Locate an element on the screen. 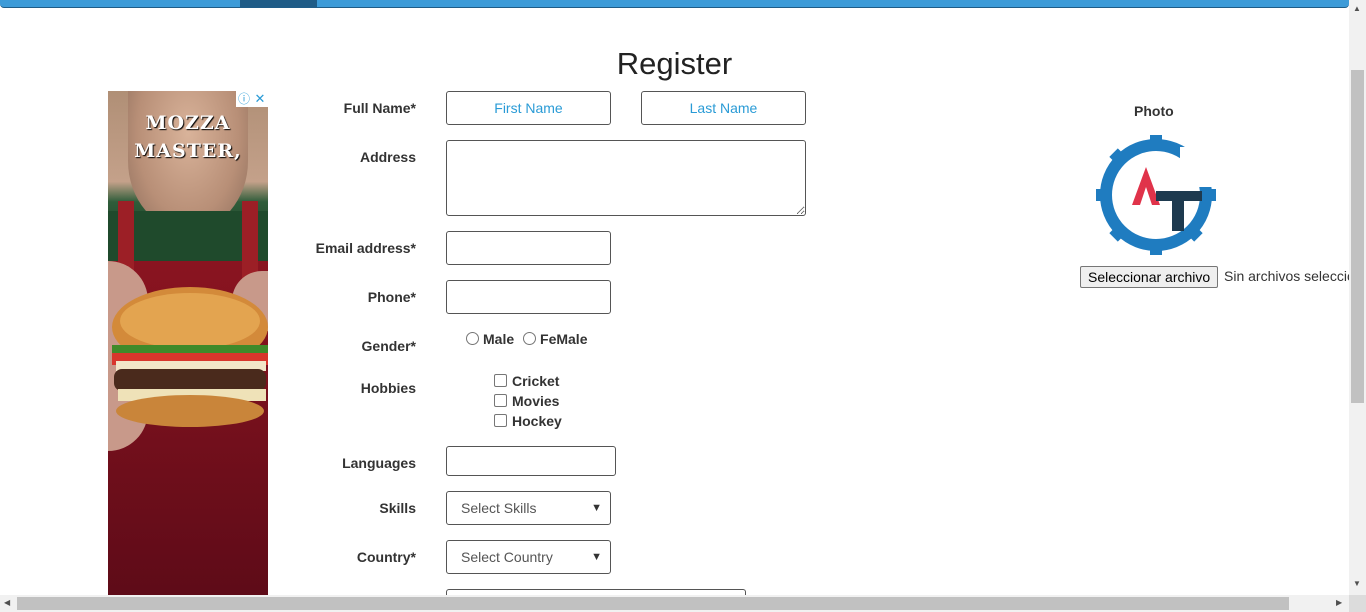 The height and width of the screenshot is (612, 1366). ad-headline-line2: MASTER, is located at coordinates (188, 151).